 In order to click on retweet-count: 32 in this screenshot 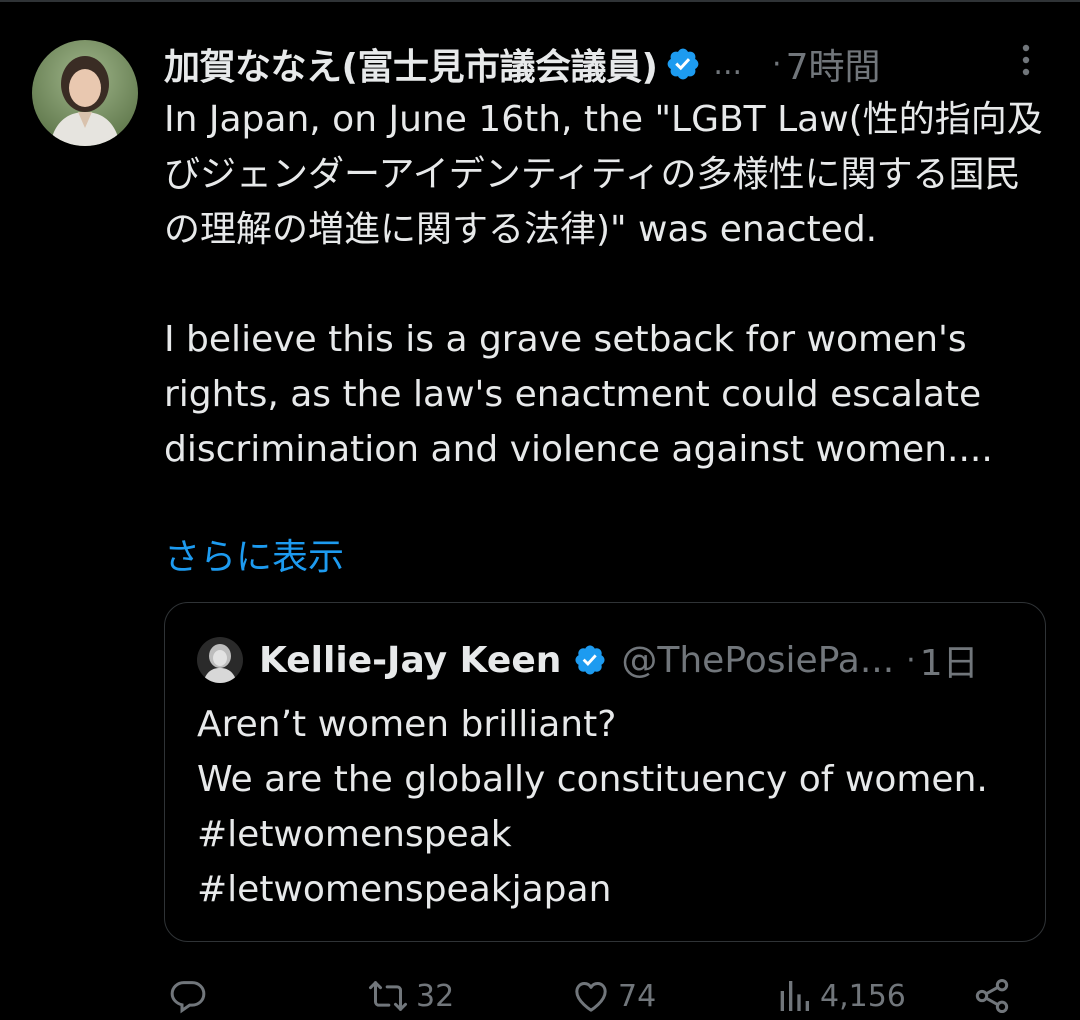, I will do `click(435, 996)`.